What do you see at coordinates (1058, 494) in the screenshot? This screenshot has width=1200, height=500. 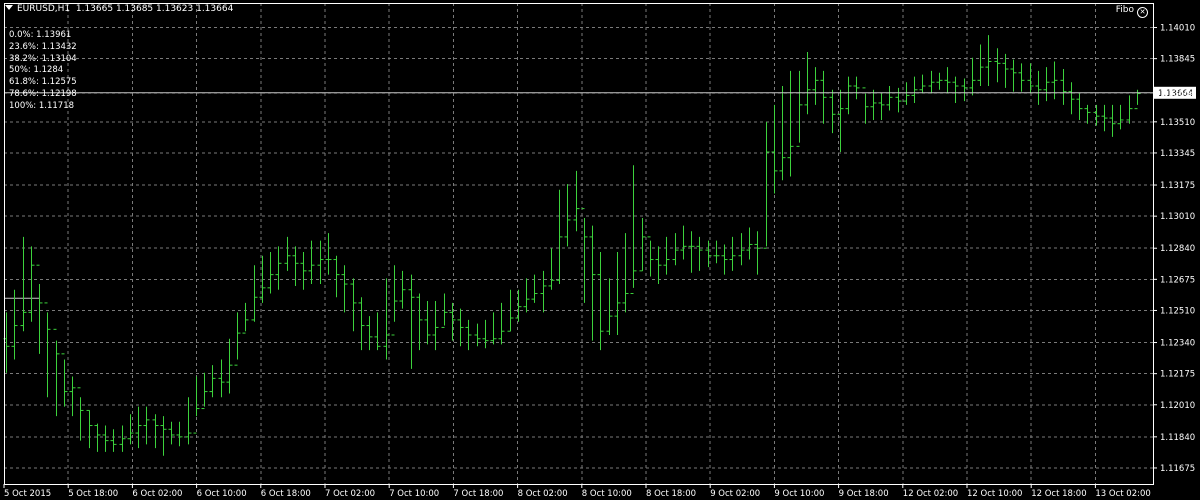 I see `x-tick-label: 12 Oct 18:00` at bounding box center [1058, 494].